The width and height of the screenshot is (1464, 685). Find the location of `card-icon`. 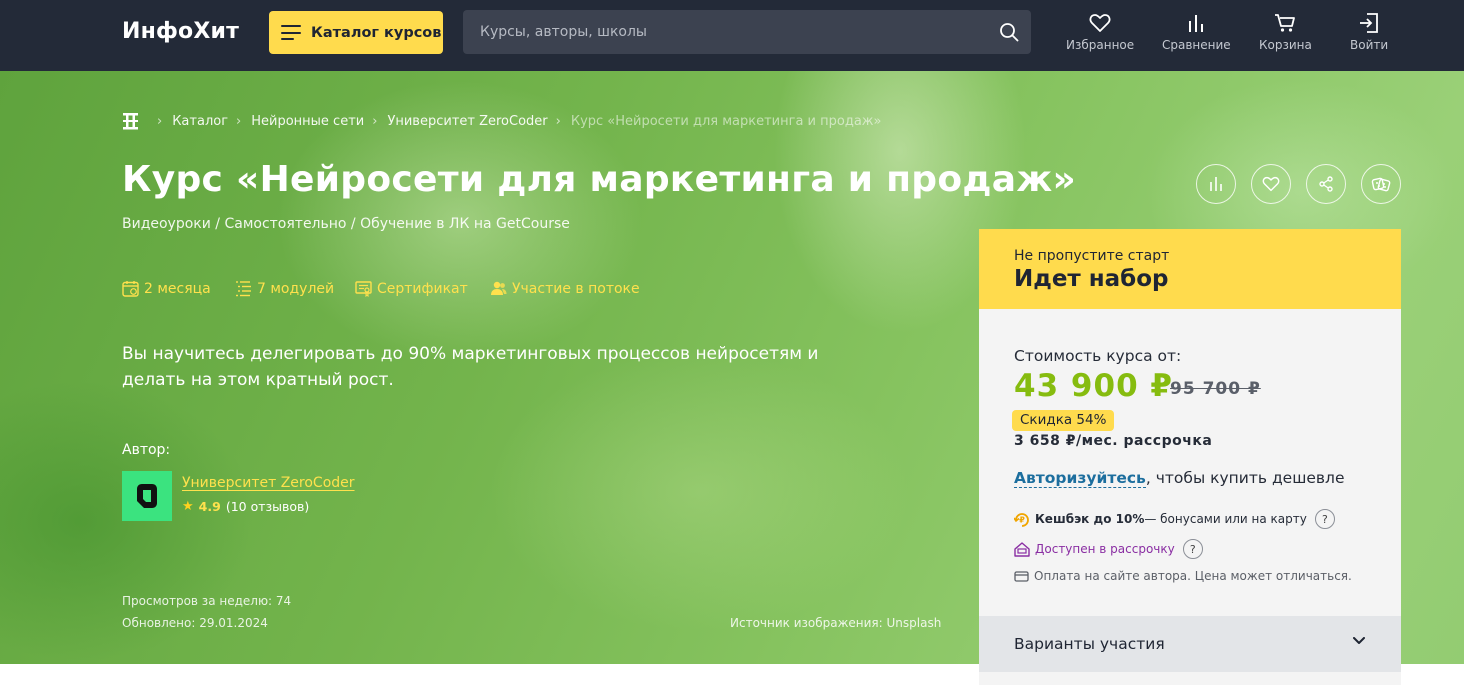

card-icon is located at coordinates (1021, 576).